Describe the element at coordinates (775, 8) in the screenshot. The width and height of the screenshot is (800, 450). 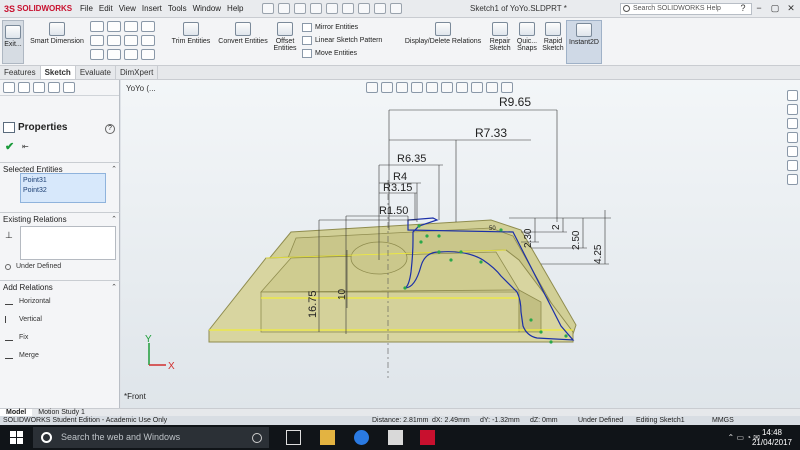
I see `maximize-button: ▢` at that location.